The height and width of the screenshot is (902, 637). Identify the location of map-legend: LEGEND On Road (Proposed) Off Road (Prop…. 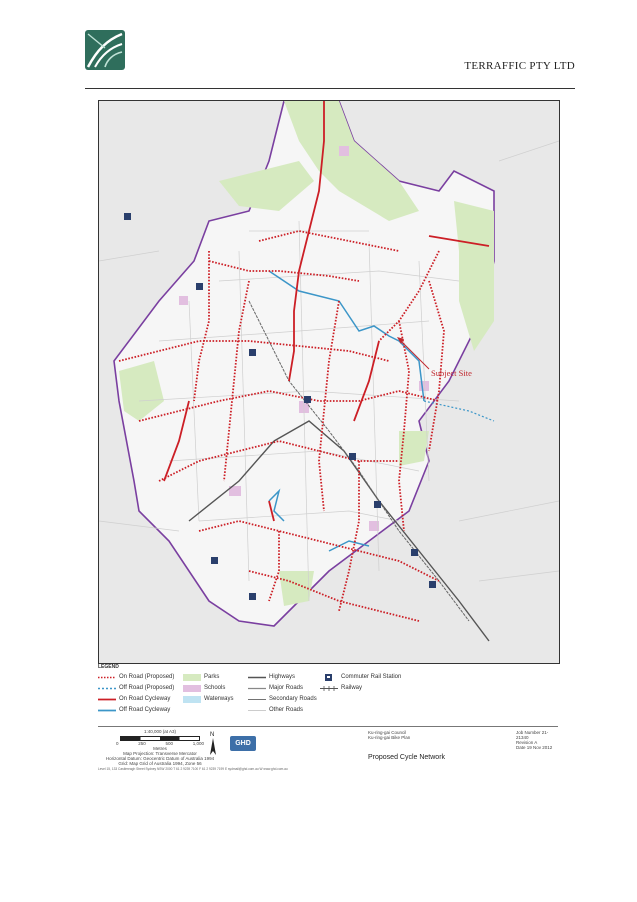
(328, 694).